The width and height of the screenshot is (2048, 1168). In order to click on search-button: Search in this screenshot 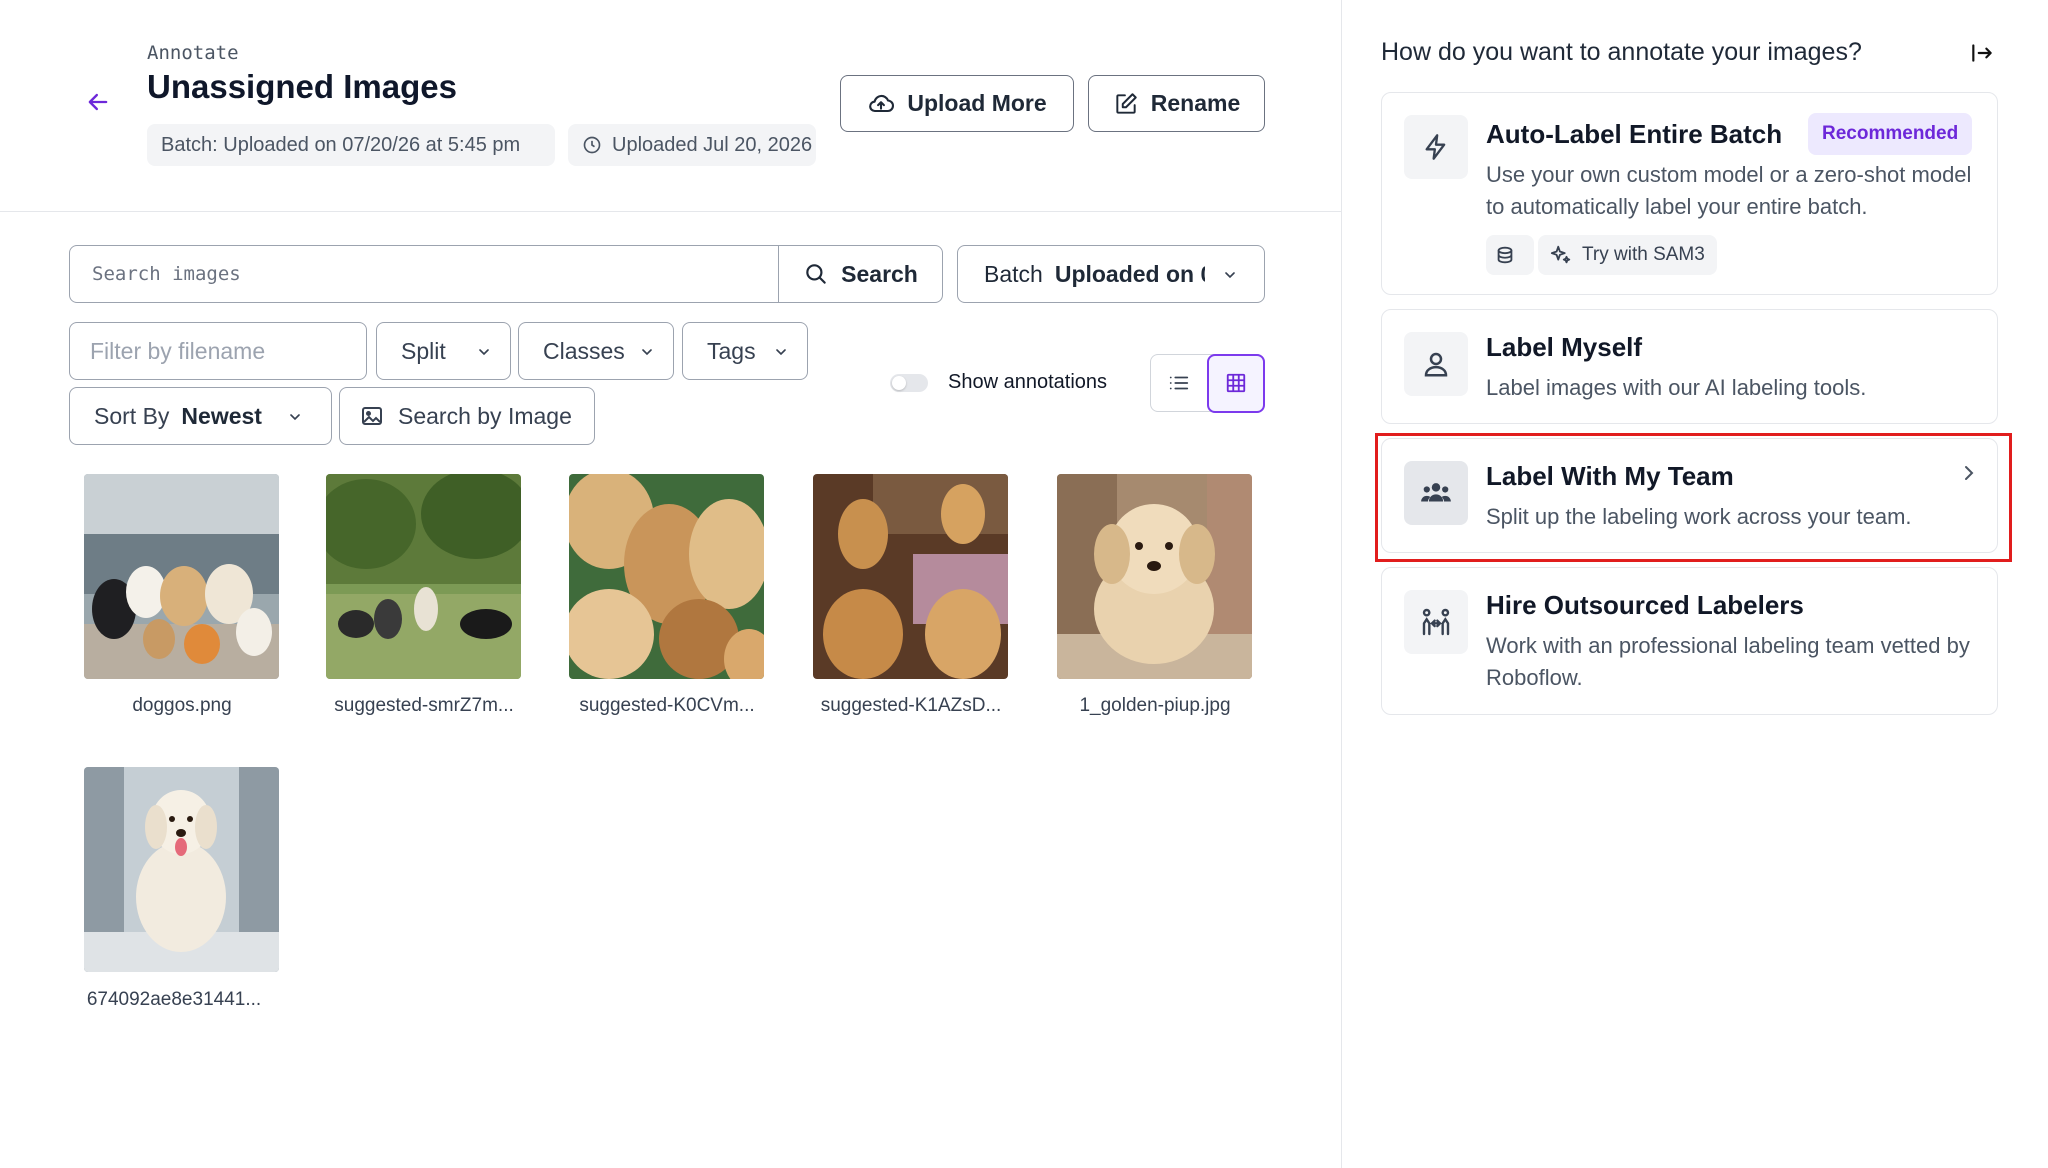, I will do `click(860, 274)`.